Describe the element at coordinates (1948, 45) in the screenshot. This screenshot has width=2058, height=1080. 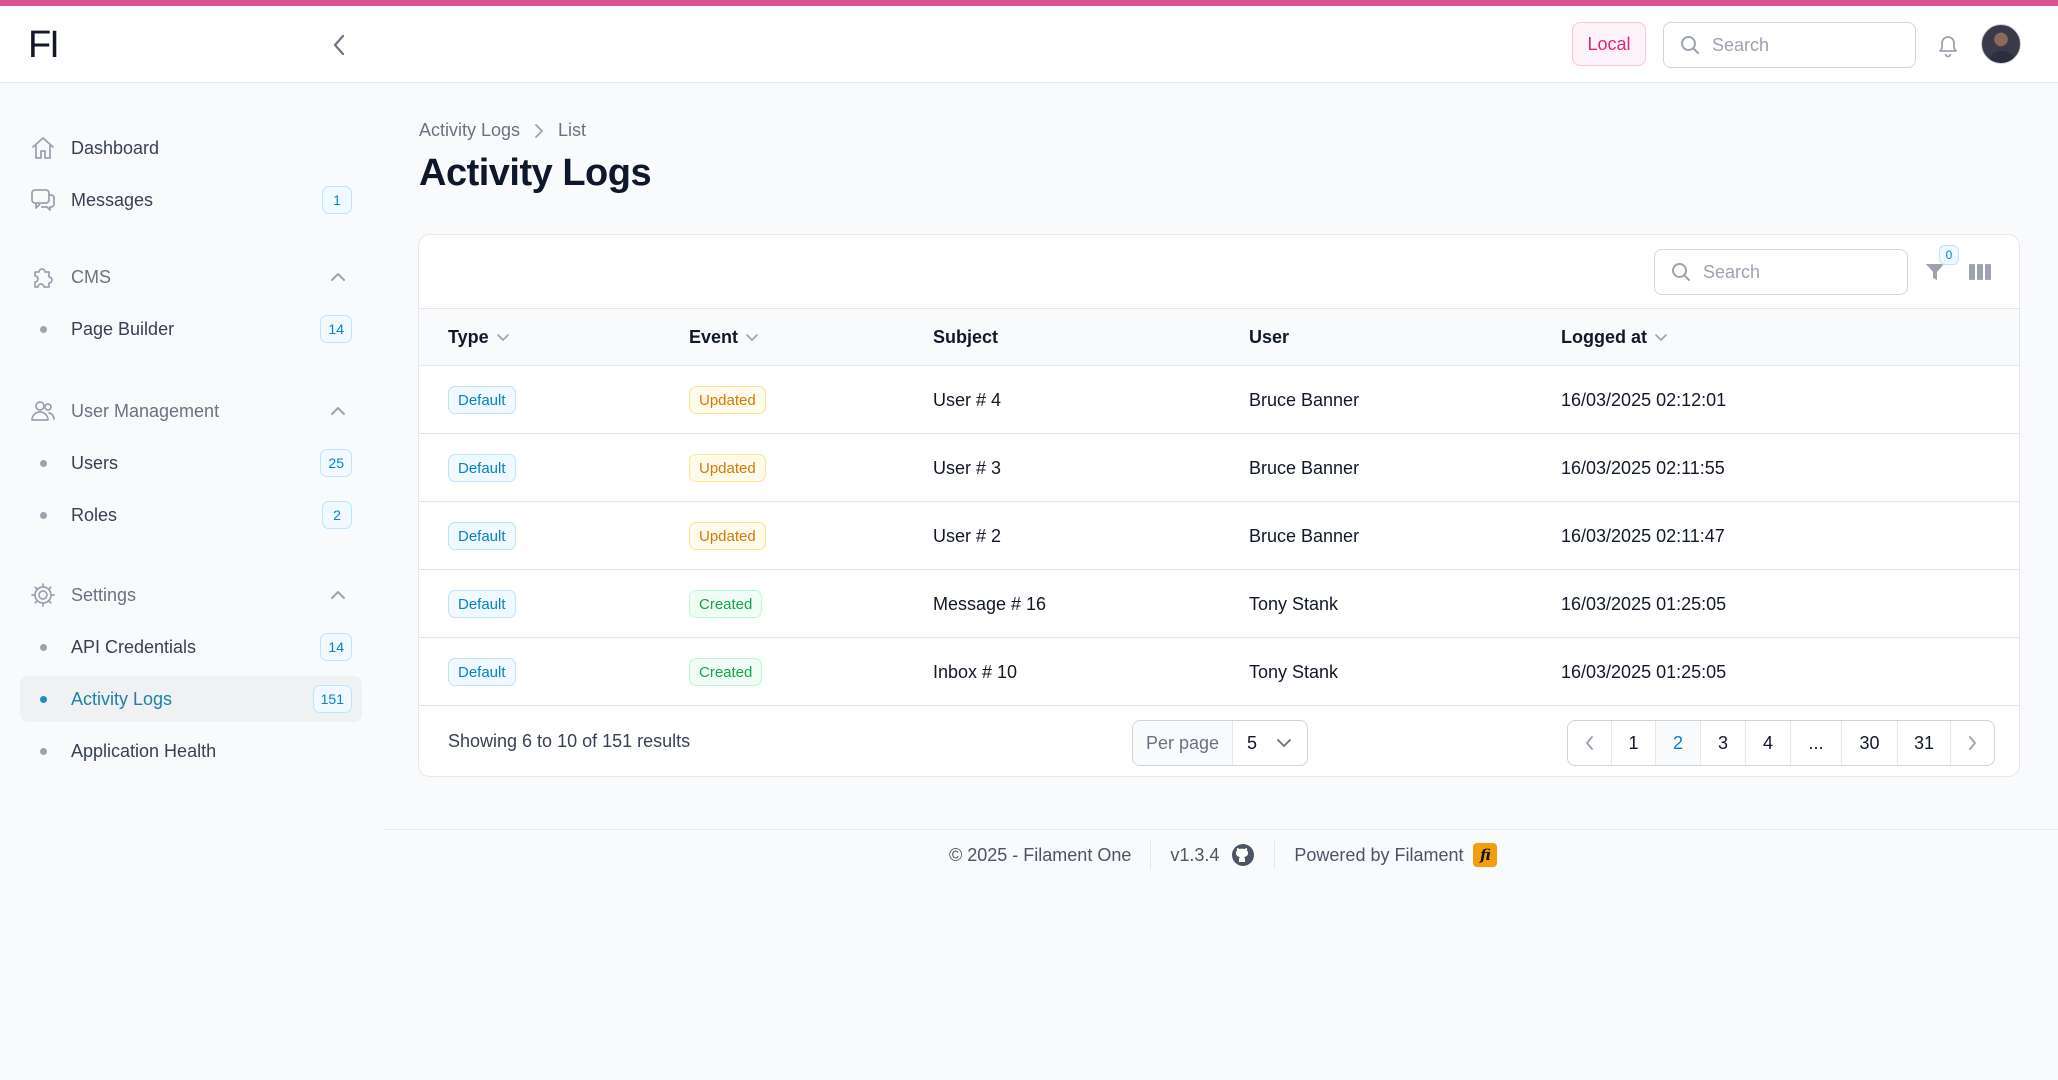
I see `notifications-button` at that location.